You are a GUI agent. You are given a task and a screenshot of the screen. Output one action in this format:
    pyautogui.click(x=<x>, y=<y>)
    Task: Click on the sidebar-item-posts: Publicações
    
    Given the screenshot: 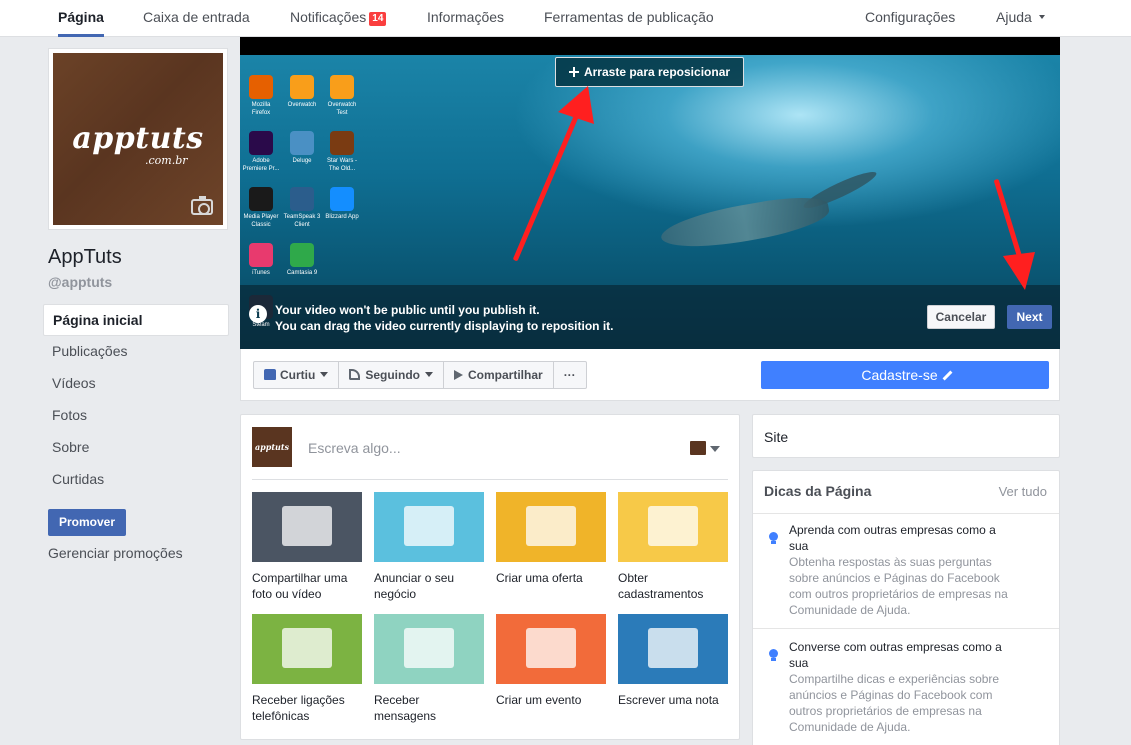 What is the action you would take?
    pyautogui.click(x=136, y=352)
    